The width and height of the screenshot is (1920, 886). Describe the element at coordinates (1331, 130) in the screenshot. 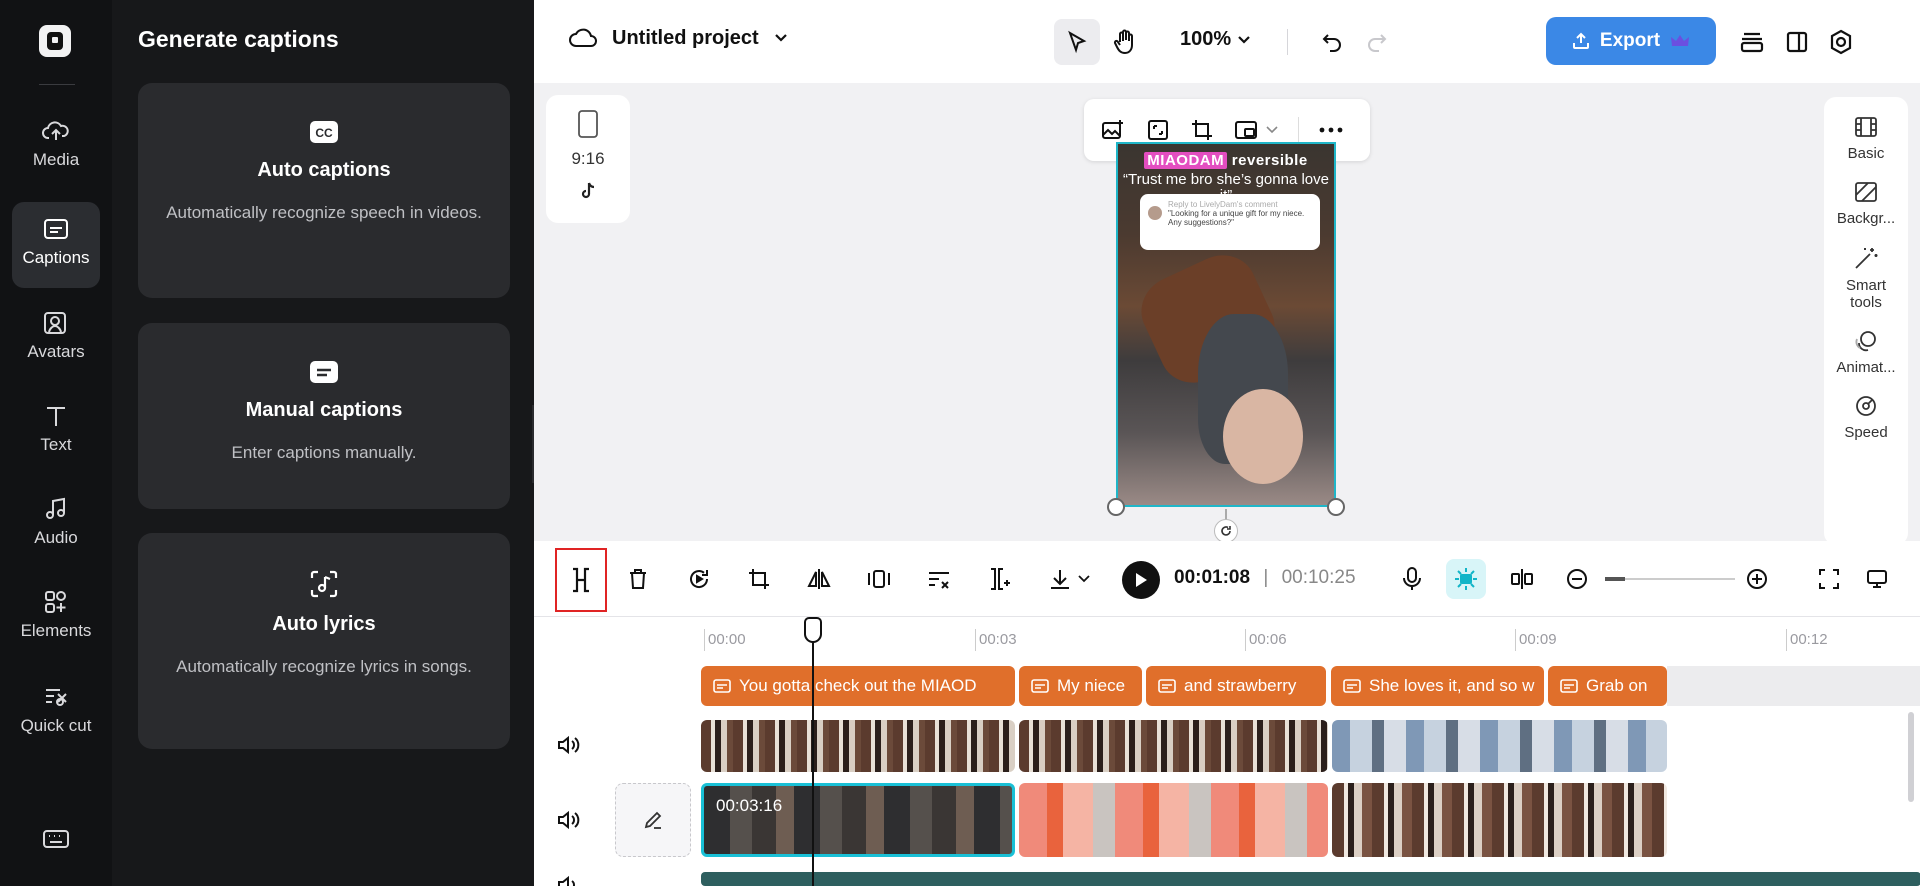

I see `more-icon` at that location.